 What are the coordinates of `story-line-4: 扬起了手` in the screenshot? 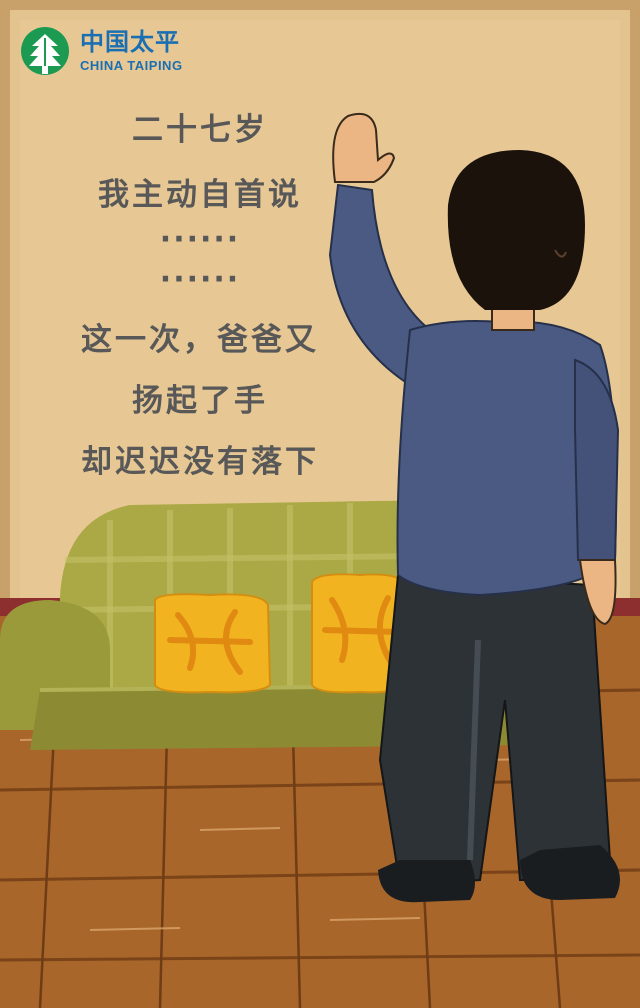 It's located at (200, 401).